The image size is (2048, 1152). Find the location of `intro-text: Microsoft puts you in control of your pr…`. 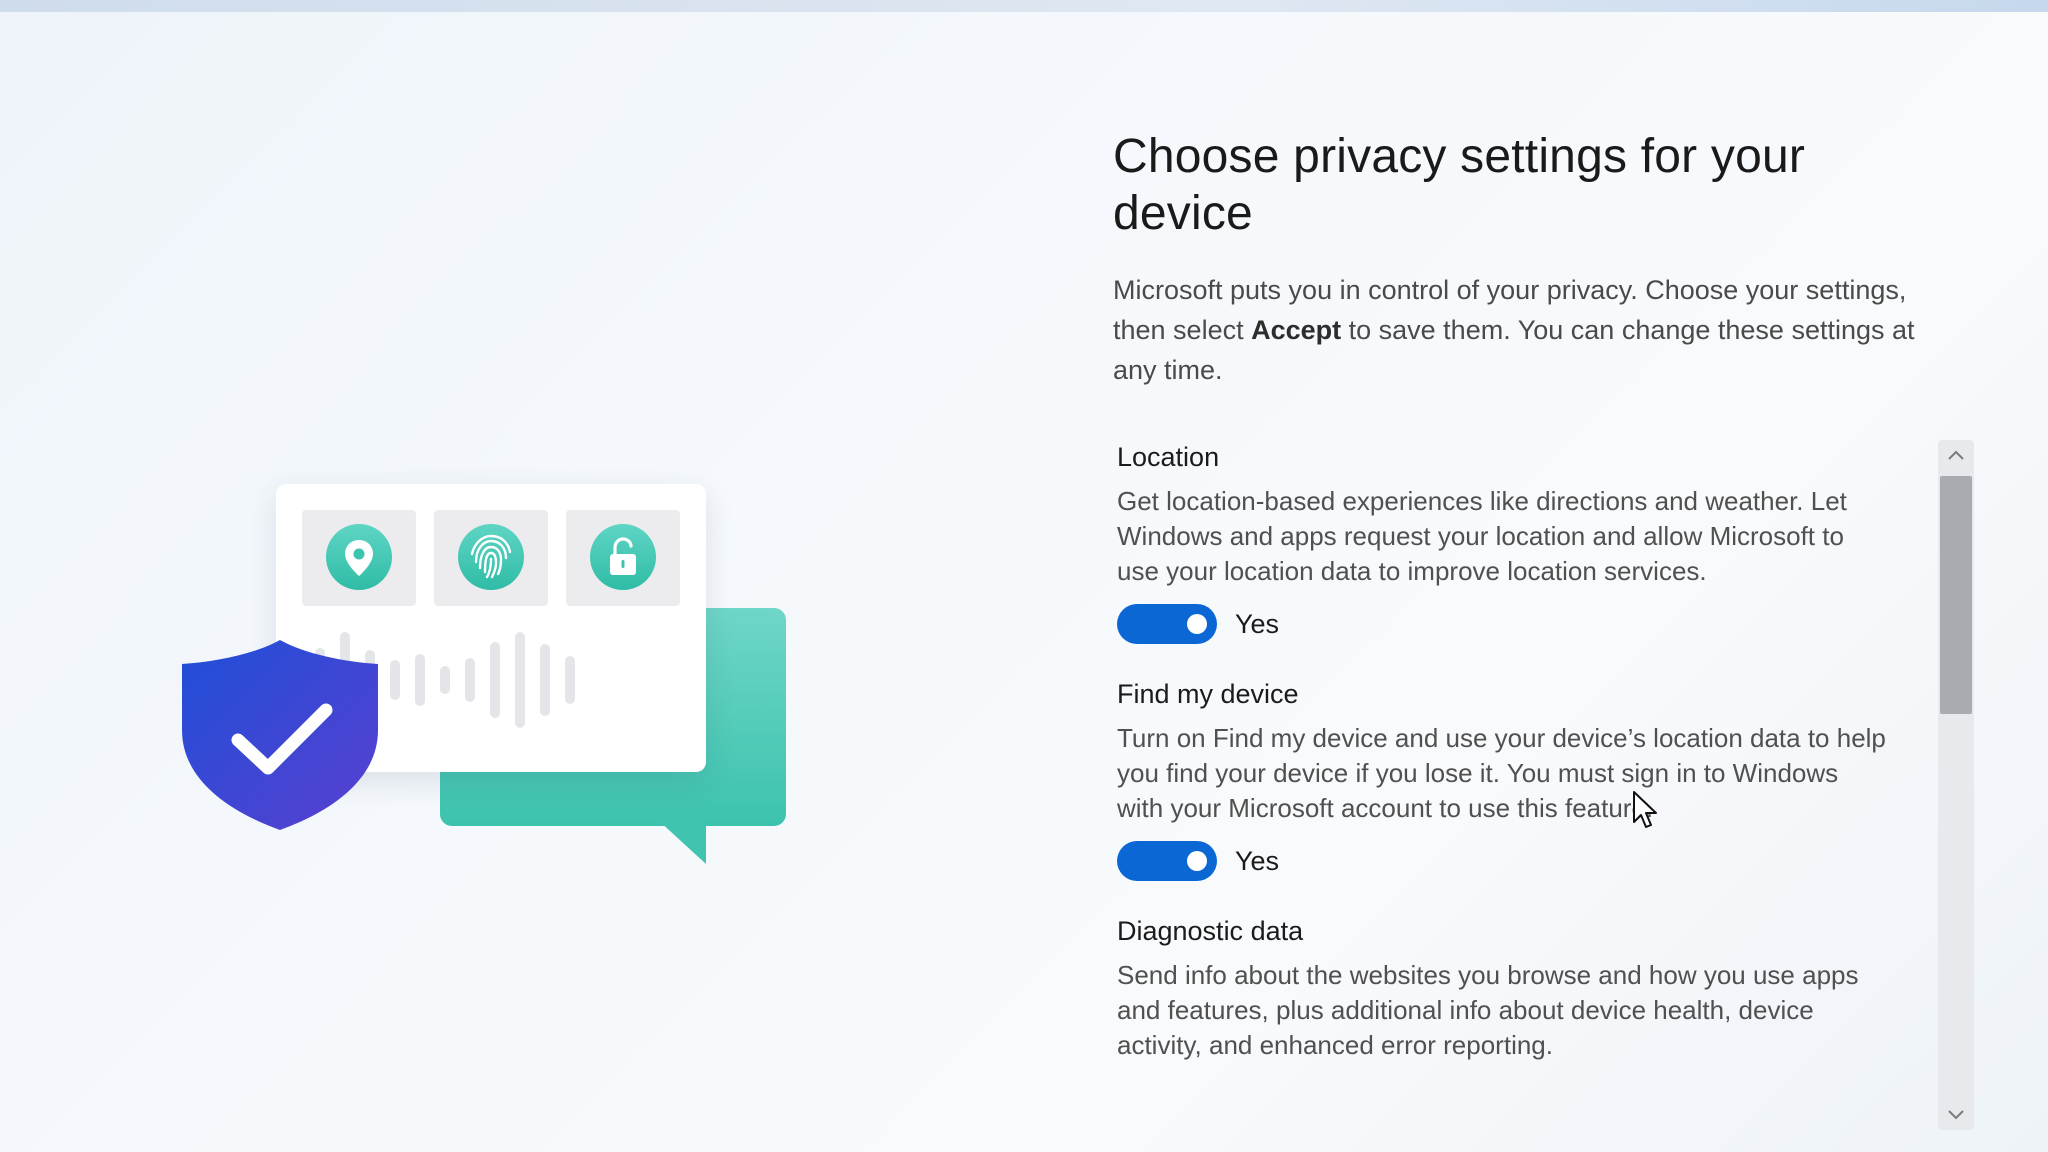

intro-text: Microsoft puts you in control of your pr… is located at coordinates (1528, 330).